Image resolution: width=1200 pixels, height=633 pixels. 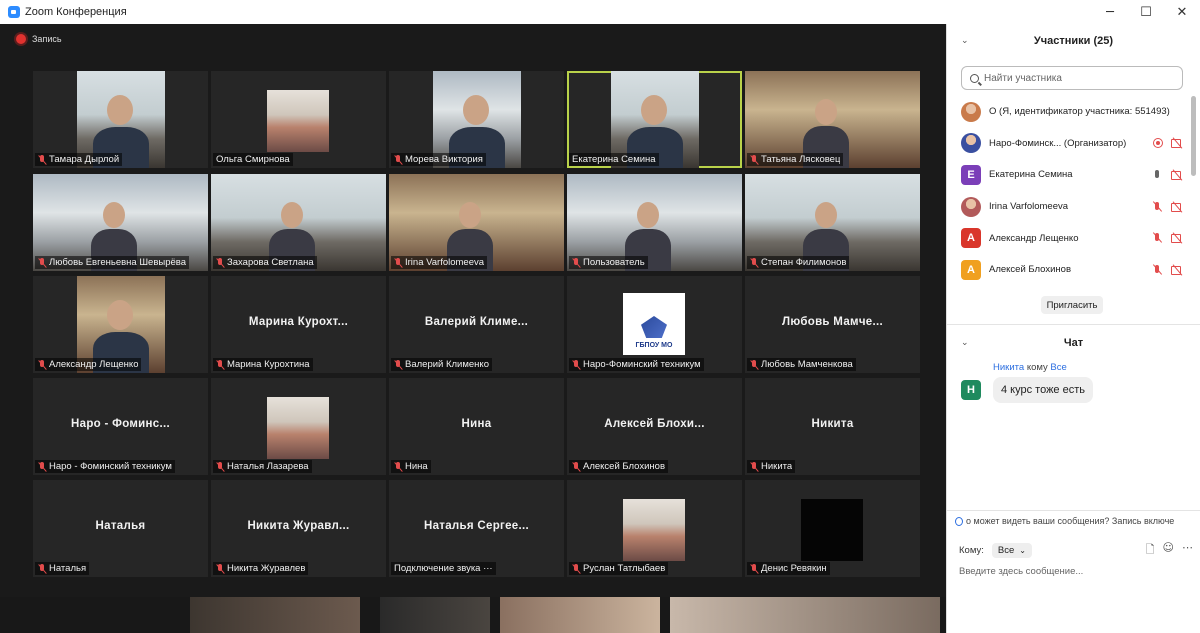 What do you see at coordinates (777, 466) in the screenshot?
I see `participant-name: Никита` at bounding box center [777, 466].